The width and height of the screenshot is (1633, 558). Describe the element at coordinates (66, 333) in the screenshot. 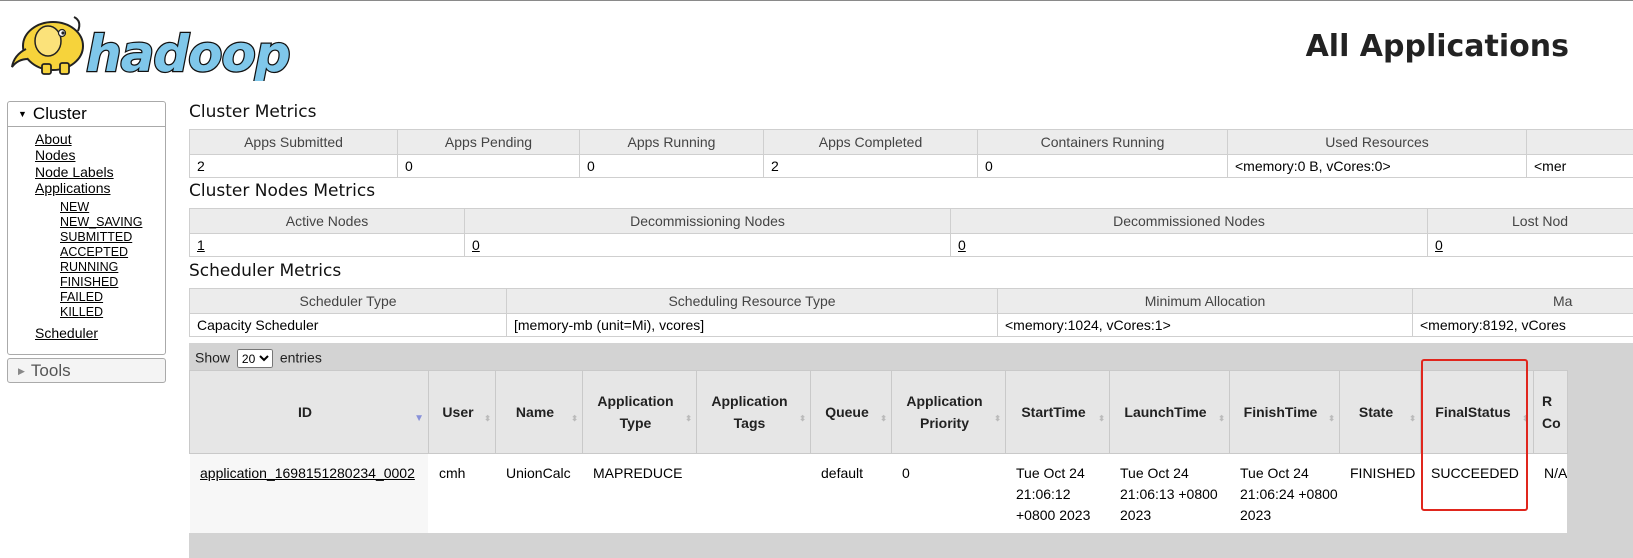

I see `nav-scheduler: Scheduler` at that location.